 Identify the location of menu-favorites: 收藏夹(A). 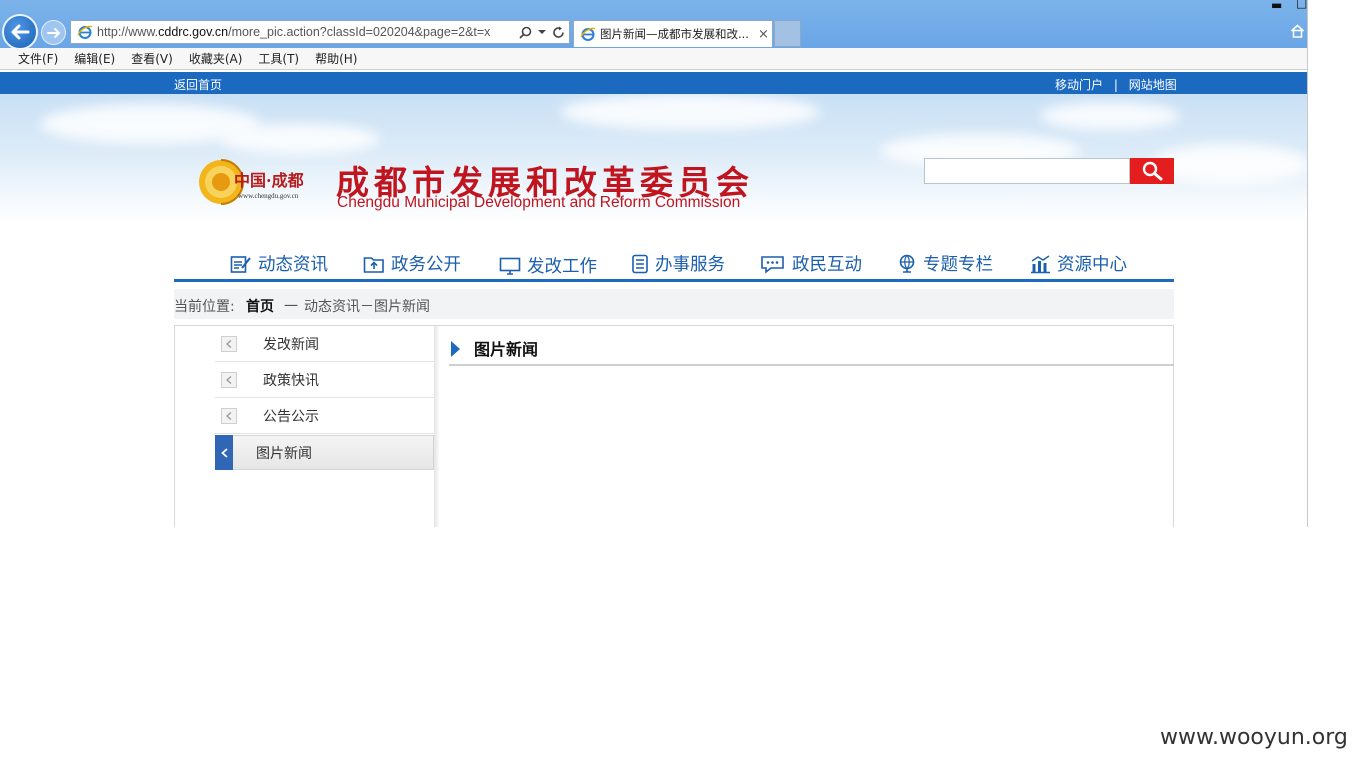
(216, 58).